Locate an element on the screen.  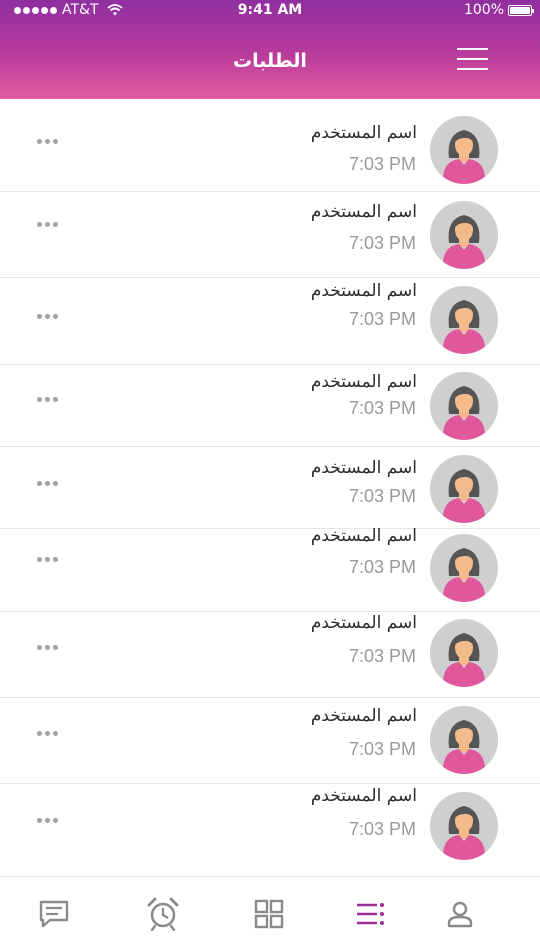
status-bar: AT&T 9:41 AM 100% is located at coordinates (270, 11).